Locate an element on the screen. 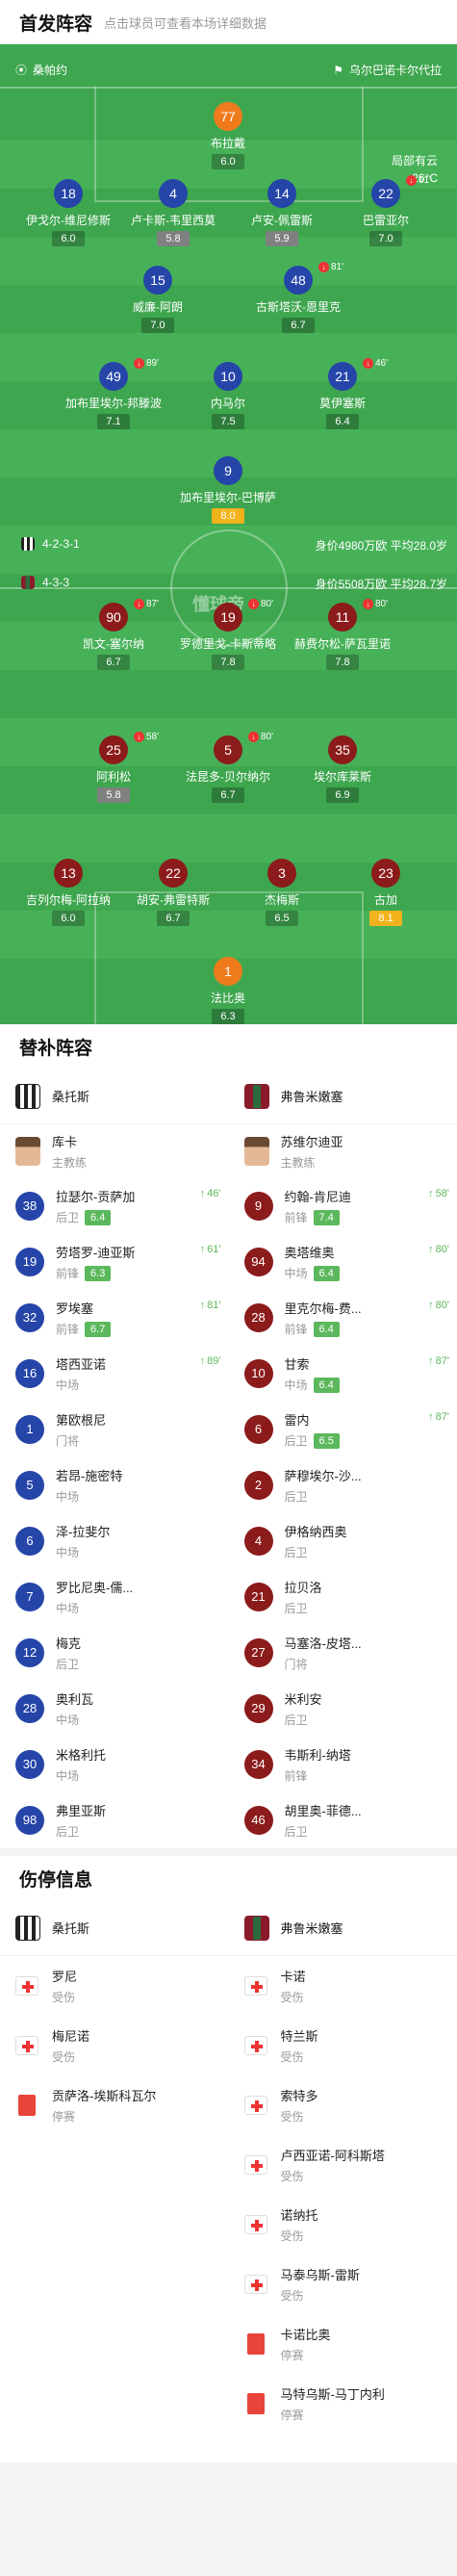  home-sub-19: 19 劳塔罗-迪亚斯 前锋 6.3 ↑ 61' is located at coordinates (114, 1262).